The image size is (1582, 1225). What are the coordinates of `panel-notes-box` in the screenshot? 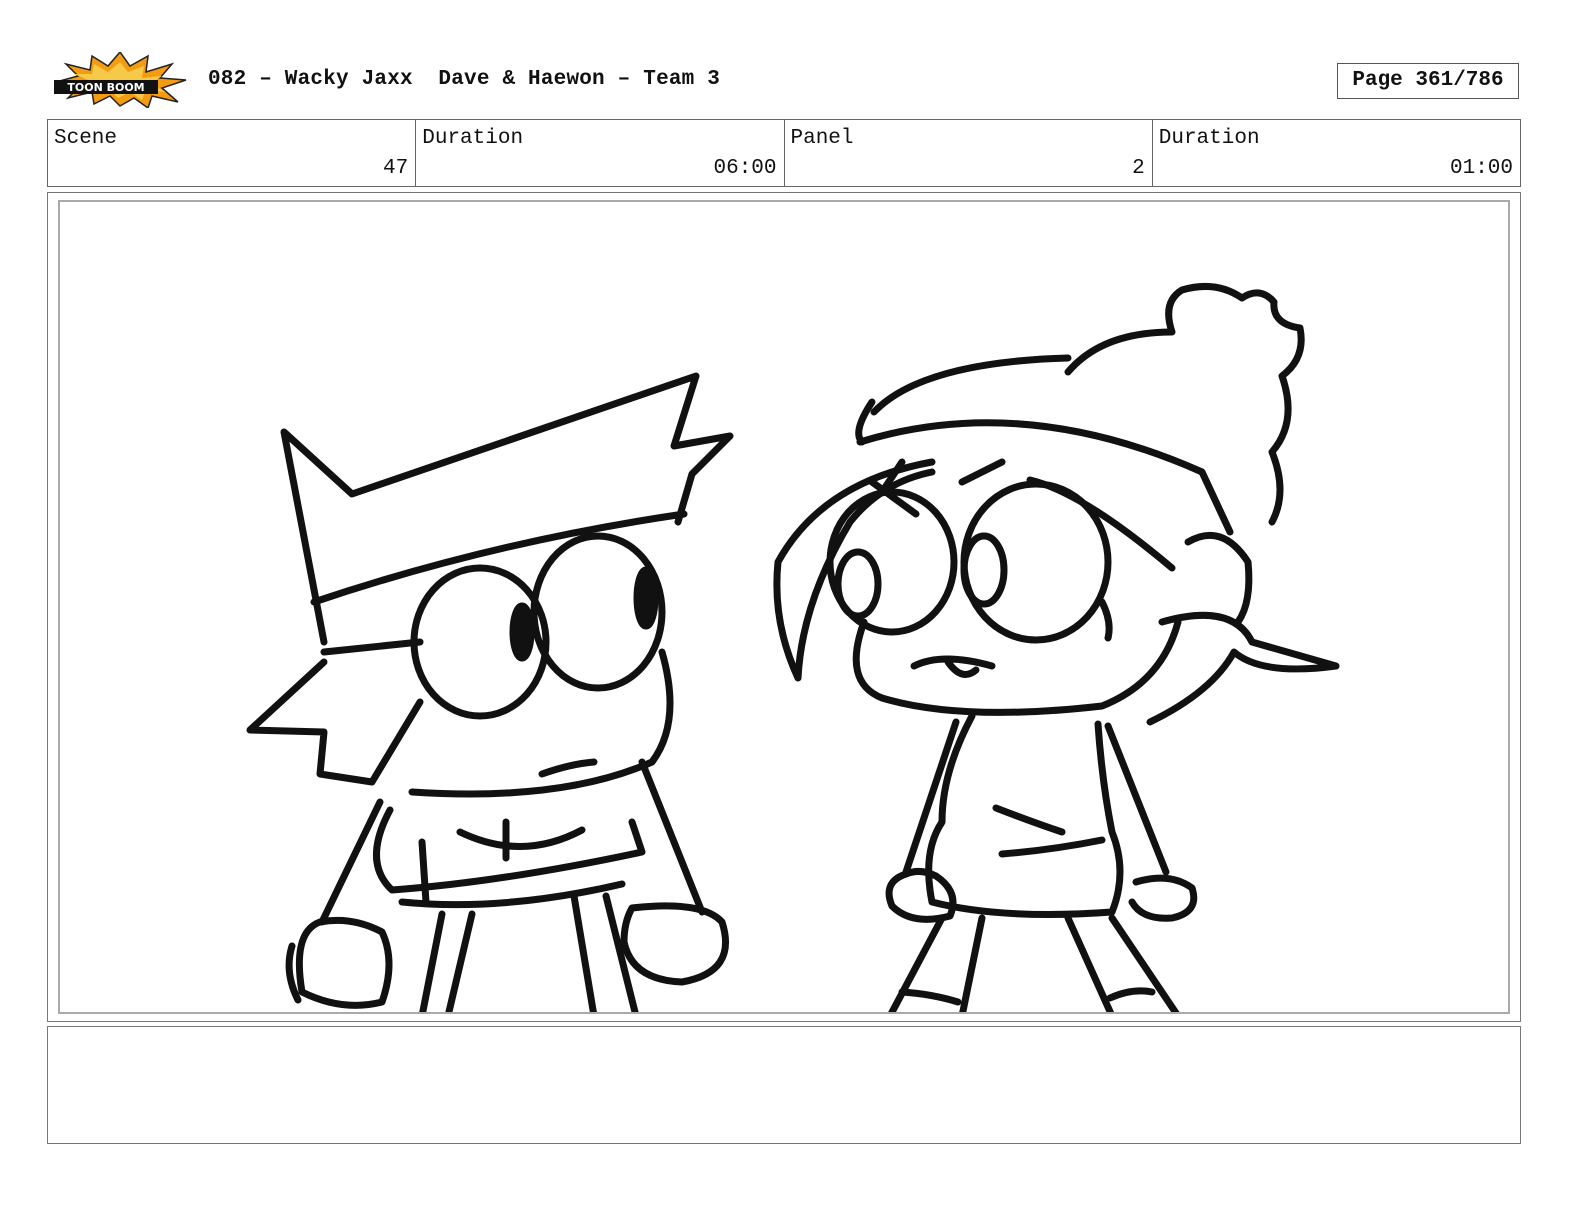 It's located at (784, 1085).